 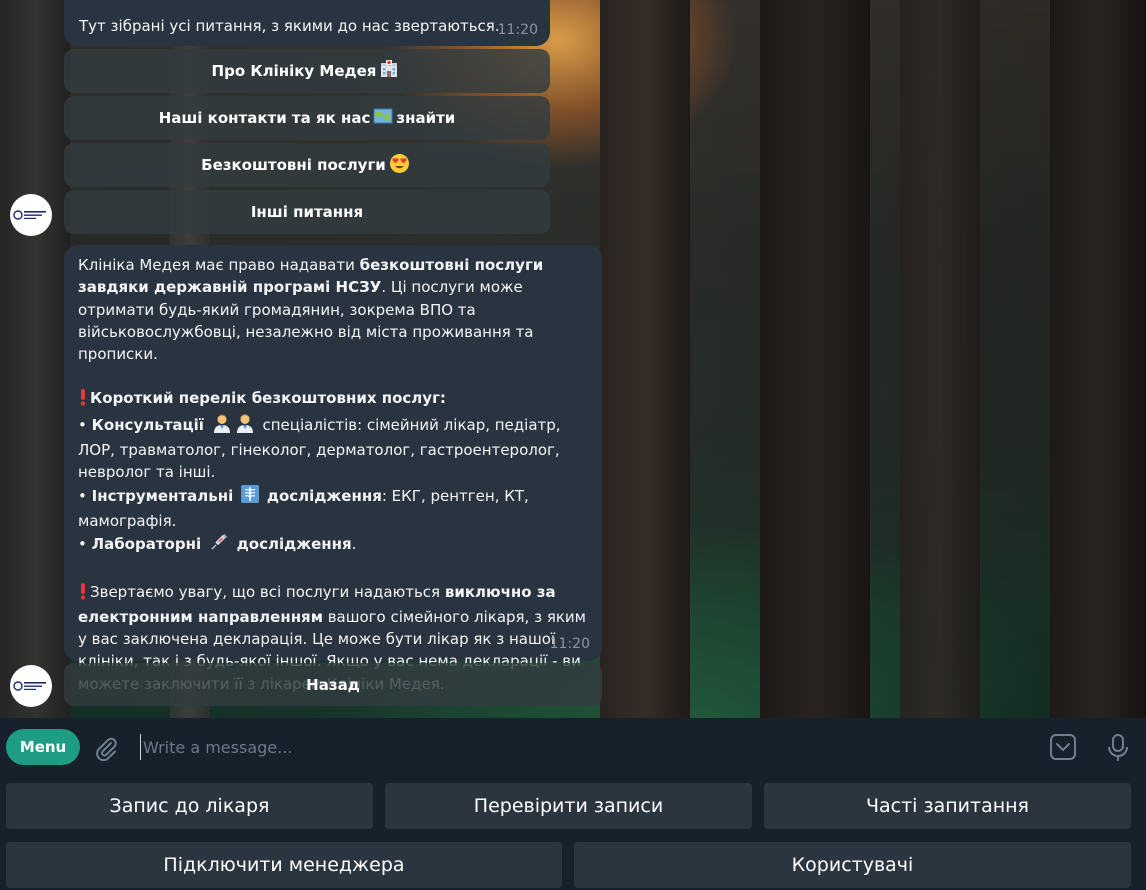 What do you see at coordinates (426, 118) in the screenshot?
I see `inline-button-label-suffix: знайти` at bounding box center [426, 118].